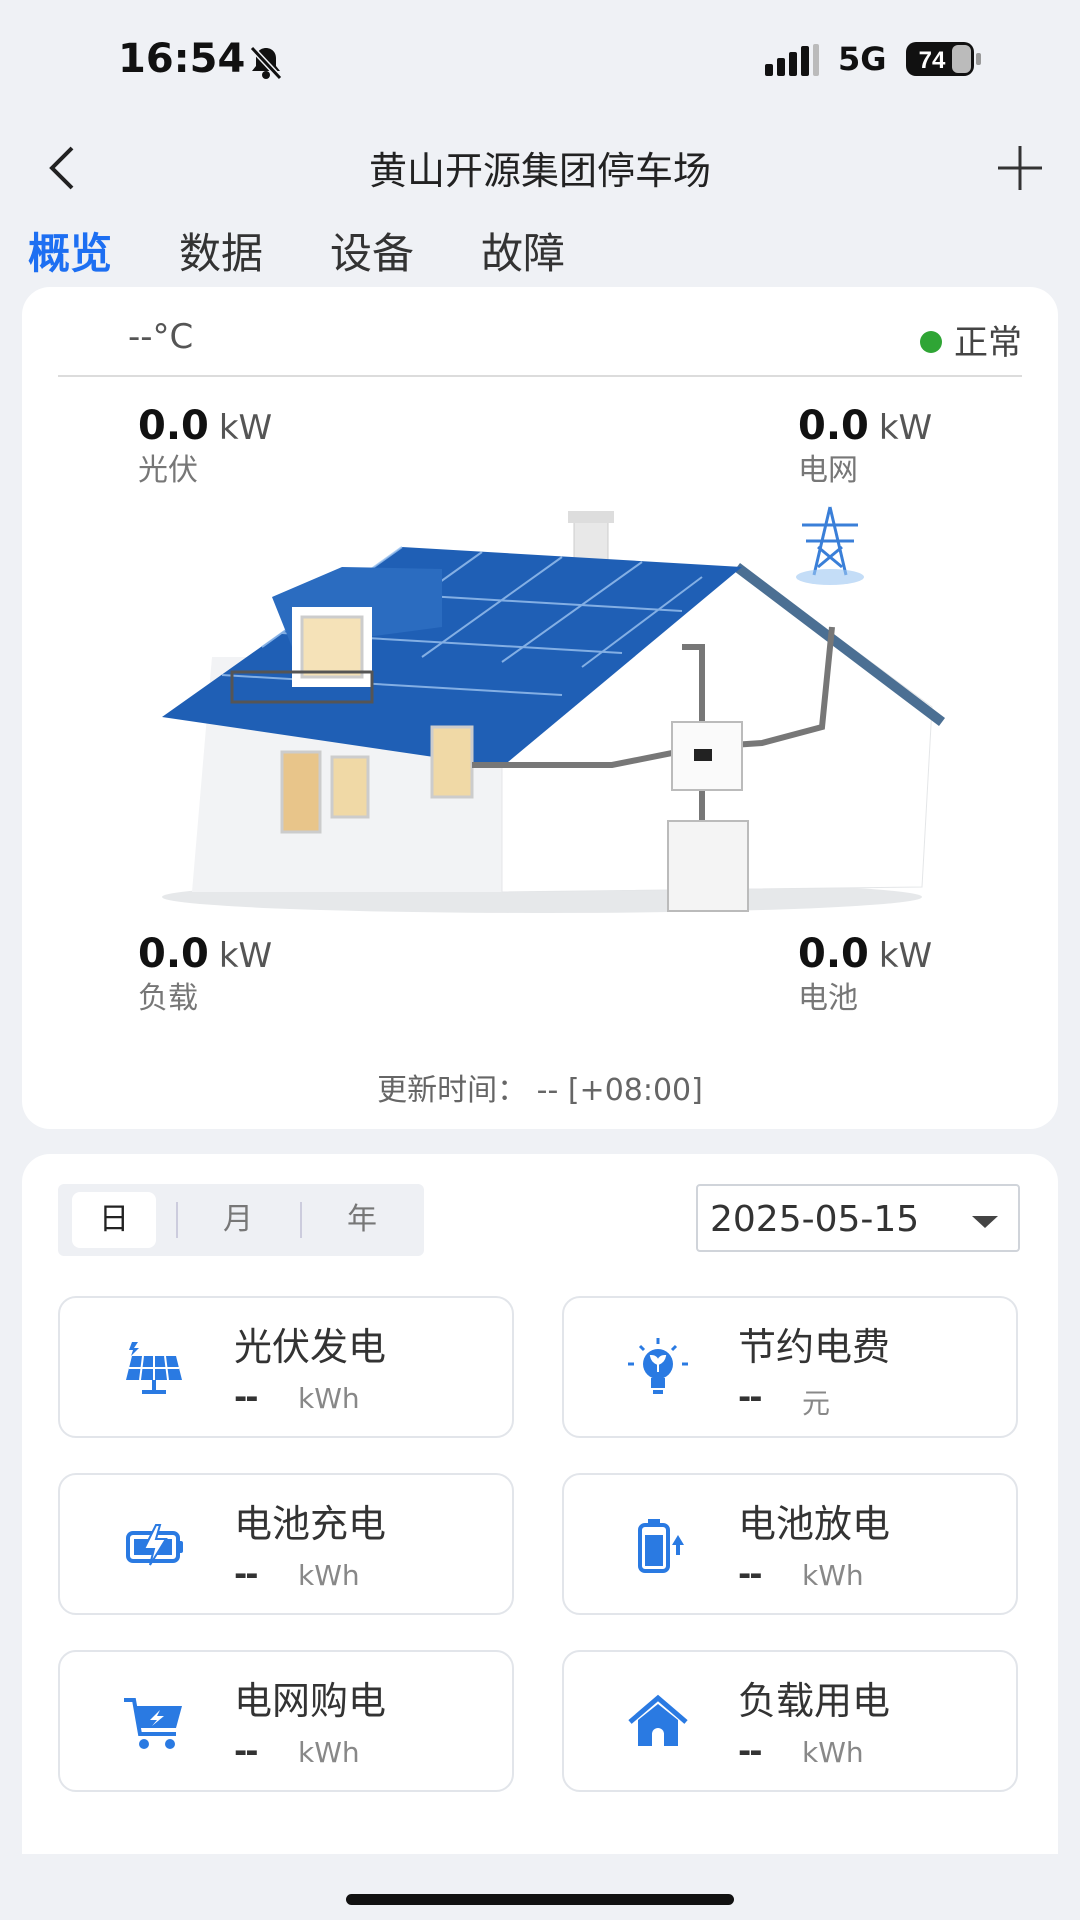  Describe the element at coordinates (168, 998) in the screenshot. I see `load-label: 负载` at that location.